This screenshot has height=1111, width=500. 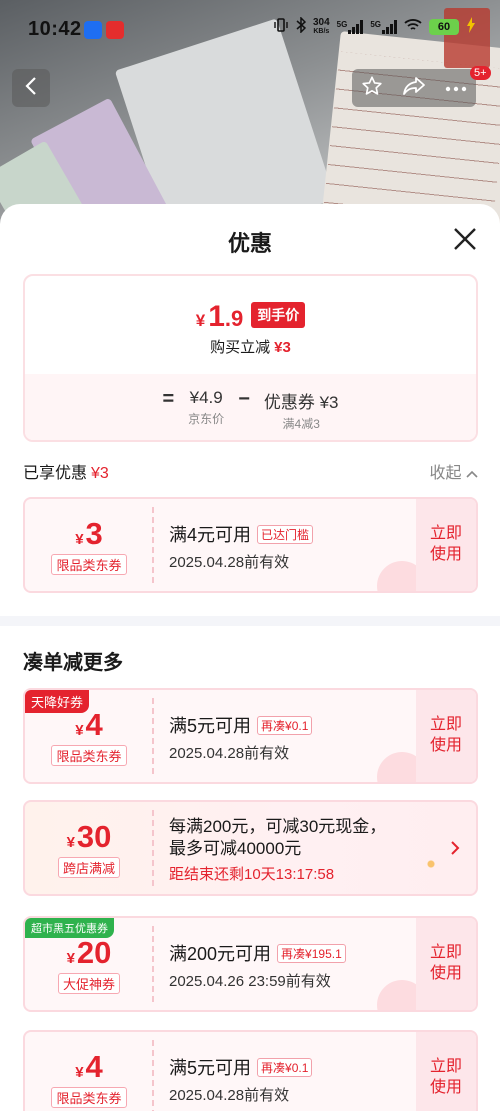 I want to click on coupon-corner-badge: 超市黑五优惠券, so click(x=69, y=928).